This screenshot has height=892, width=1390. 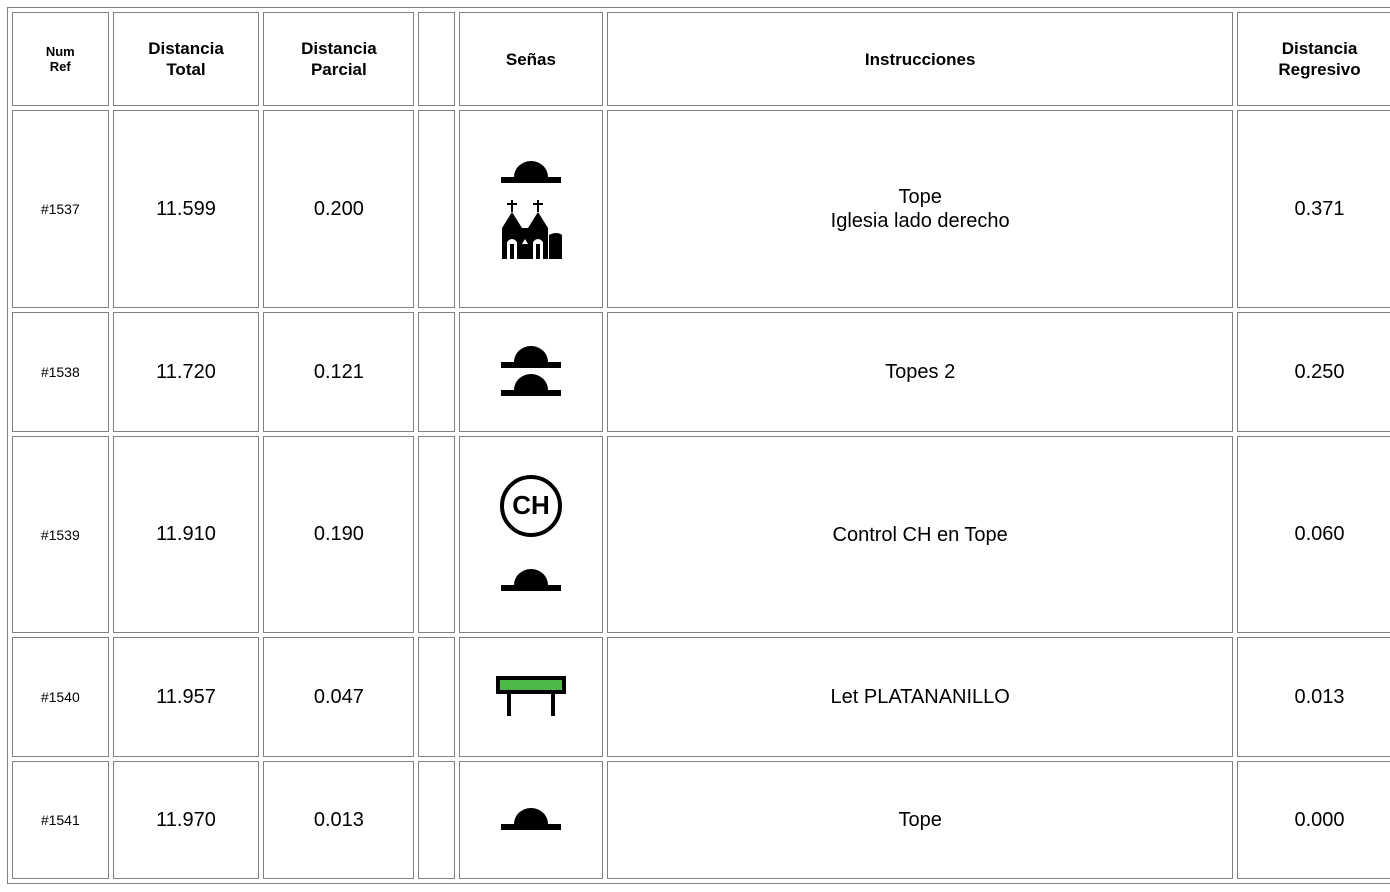 I want to click on parcial-cell: 0.047, so click(x=339, y=697).